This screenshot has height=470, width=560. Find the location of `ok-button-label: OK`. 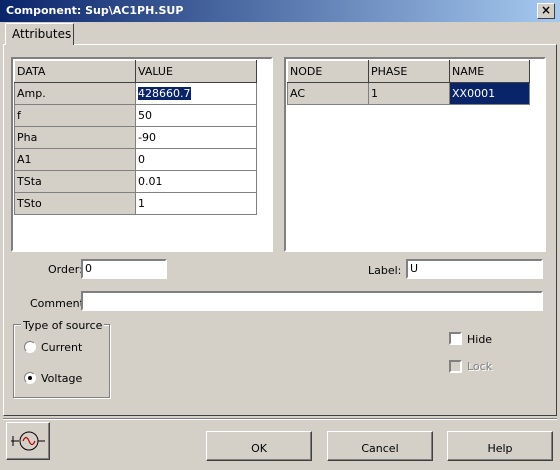

ok-button-label: OK is located at coordinates (259, 448).